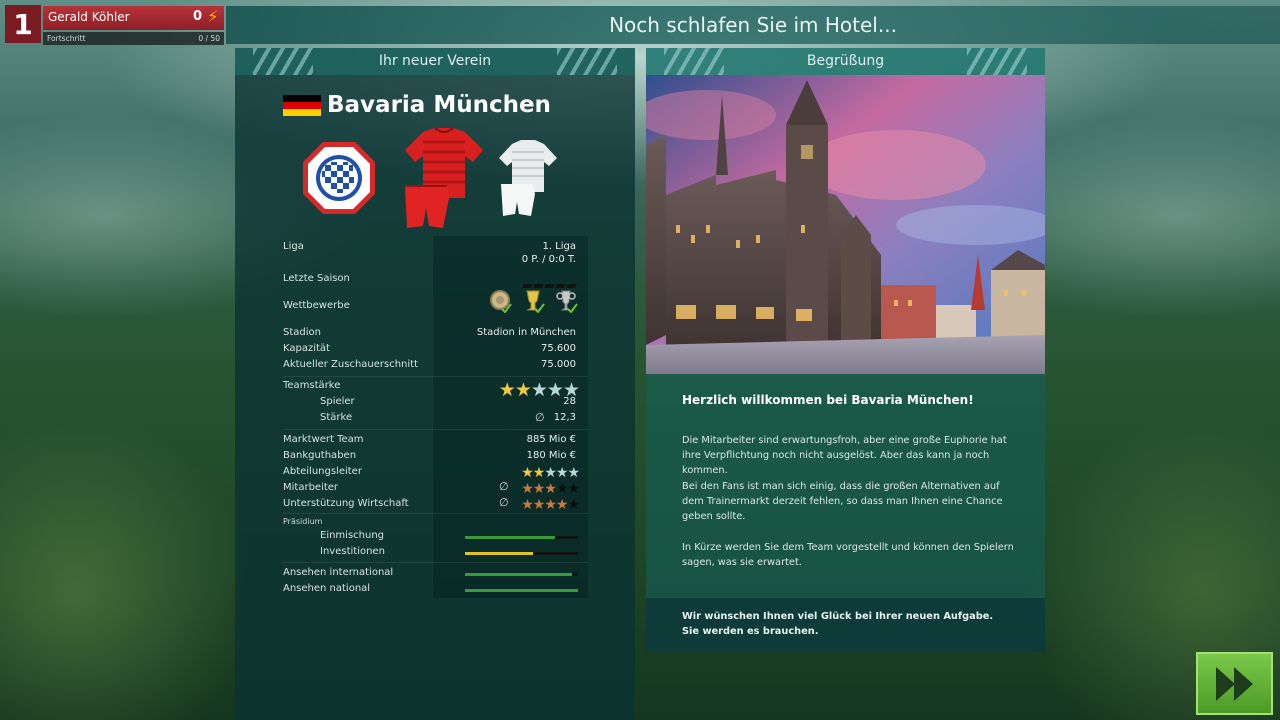  I want to click on label-wettbewerbe: Wettbewerbe, so click(316, 305).